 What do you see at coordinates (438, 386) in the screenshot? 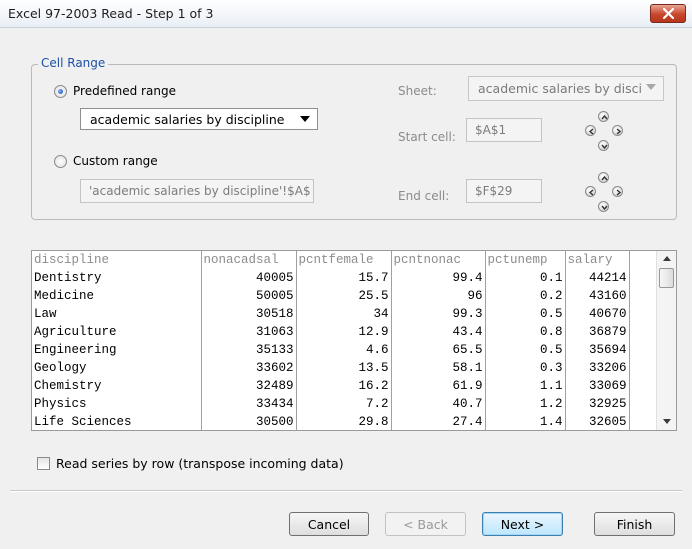
I see `table-cell: 61.9` at bounding box center [438, 386].